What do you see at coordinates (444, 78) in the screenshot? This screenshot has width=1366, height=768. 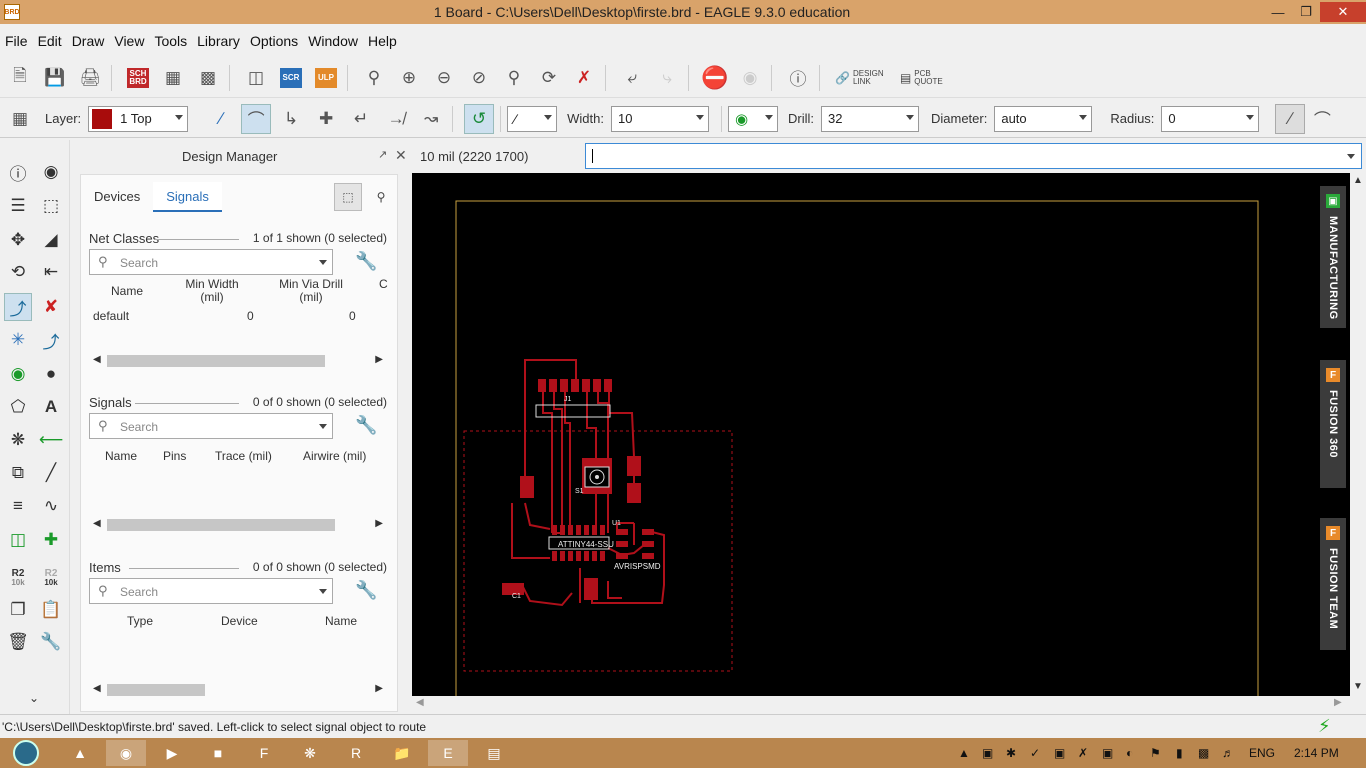 I see `zoom-out-icon: ⊖` at bounding box center [444, 78].